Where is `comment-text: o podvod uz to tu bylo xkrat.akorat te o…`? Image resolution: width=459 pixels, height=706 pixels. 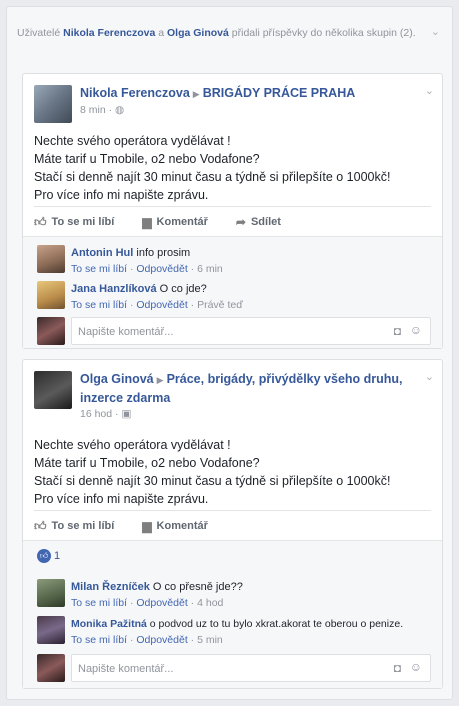
comment-text: o podvod uz to tu bylo xkrat.akorat te o… is located at coordinates (276, 624).